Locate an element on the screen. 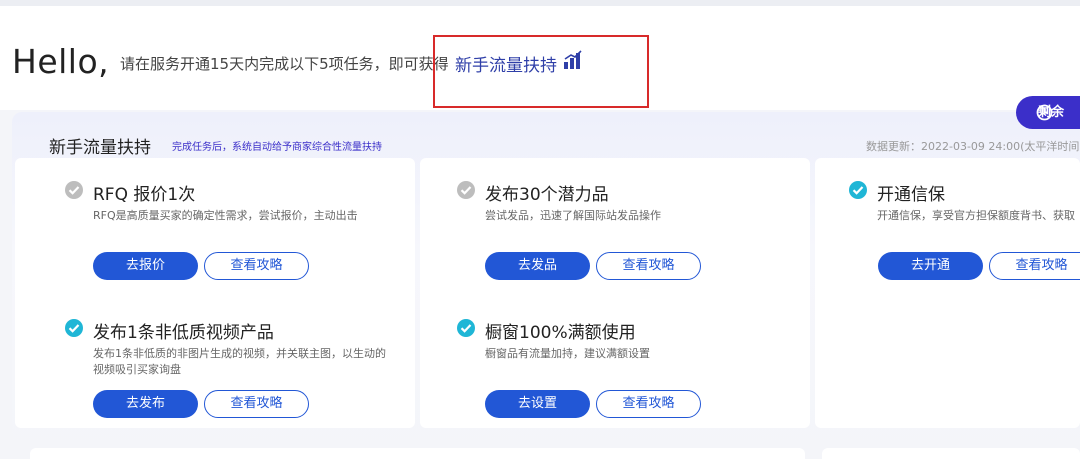 The height and width of the screenshot is (459, 1080). task-desc-showcase: 橱窗品有流量加持，建议满额设置 is located at coordinates (567, 353).